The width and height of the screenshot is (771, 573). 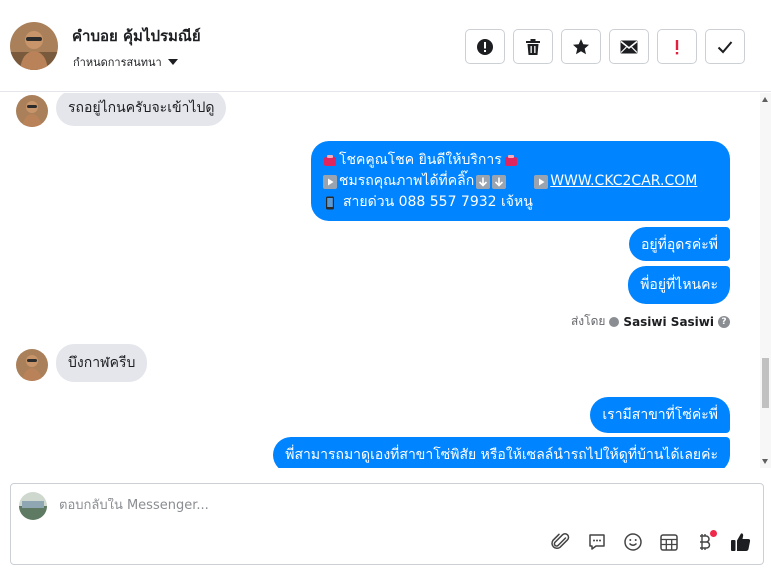 I want to click on like-button, so click(x=741, y=542).